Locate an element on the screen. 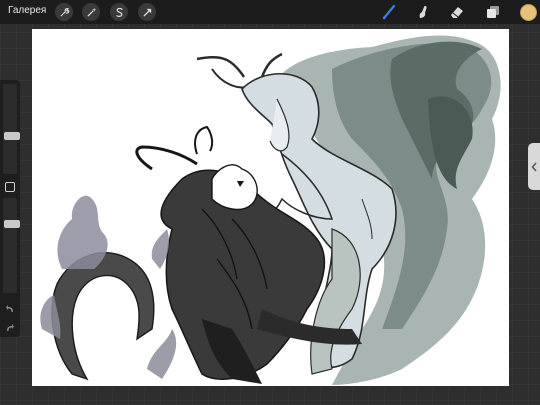 This screenshot has height=405, width=540. brush-size-slider is located at coordinates (11, 129).